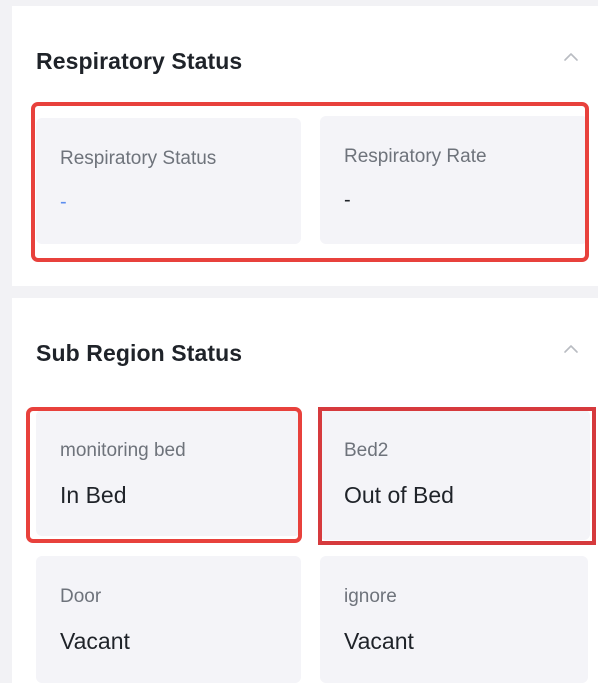 The width and height of the screenshot is (598, 683). I want to click on card-label: Door, so click(81, 596).